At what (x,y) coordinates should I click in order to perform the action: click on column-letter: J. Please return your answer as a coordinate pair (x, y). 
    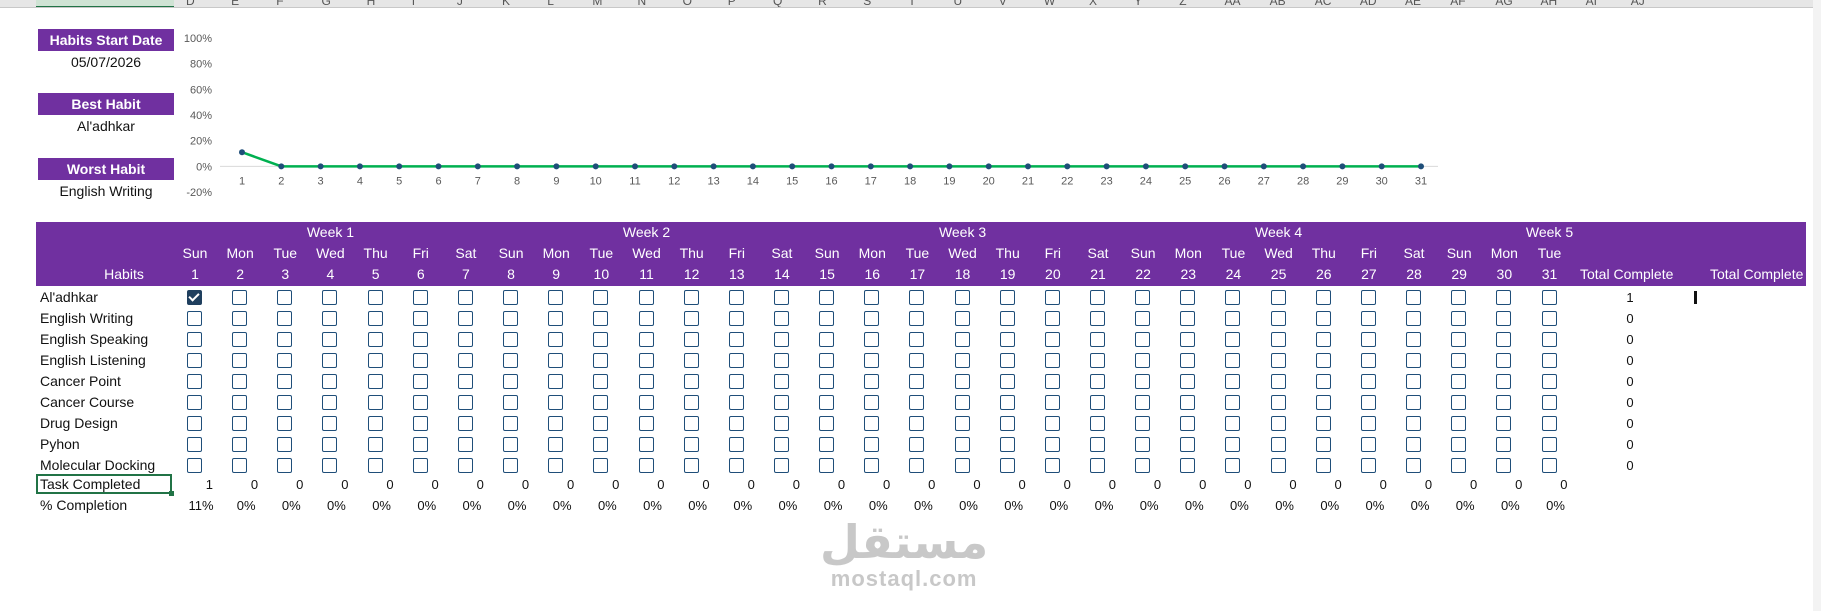
    Looking at the image, I should click on (460, 3).